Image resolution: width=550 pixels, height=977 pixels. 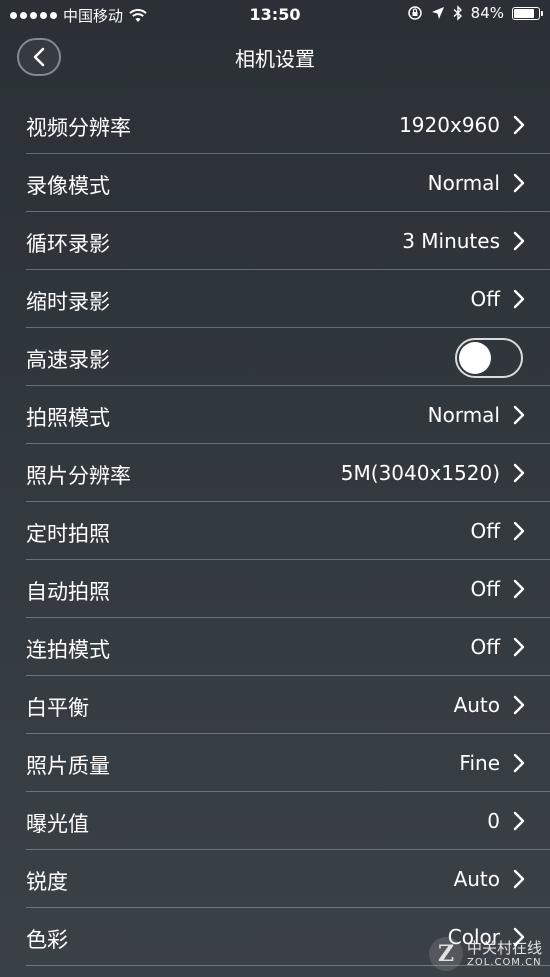 I want to click on watermark-text: 中关村在线 ZOL.COM.CN, so click(x=504, y=954).